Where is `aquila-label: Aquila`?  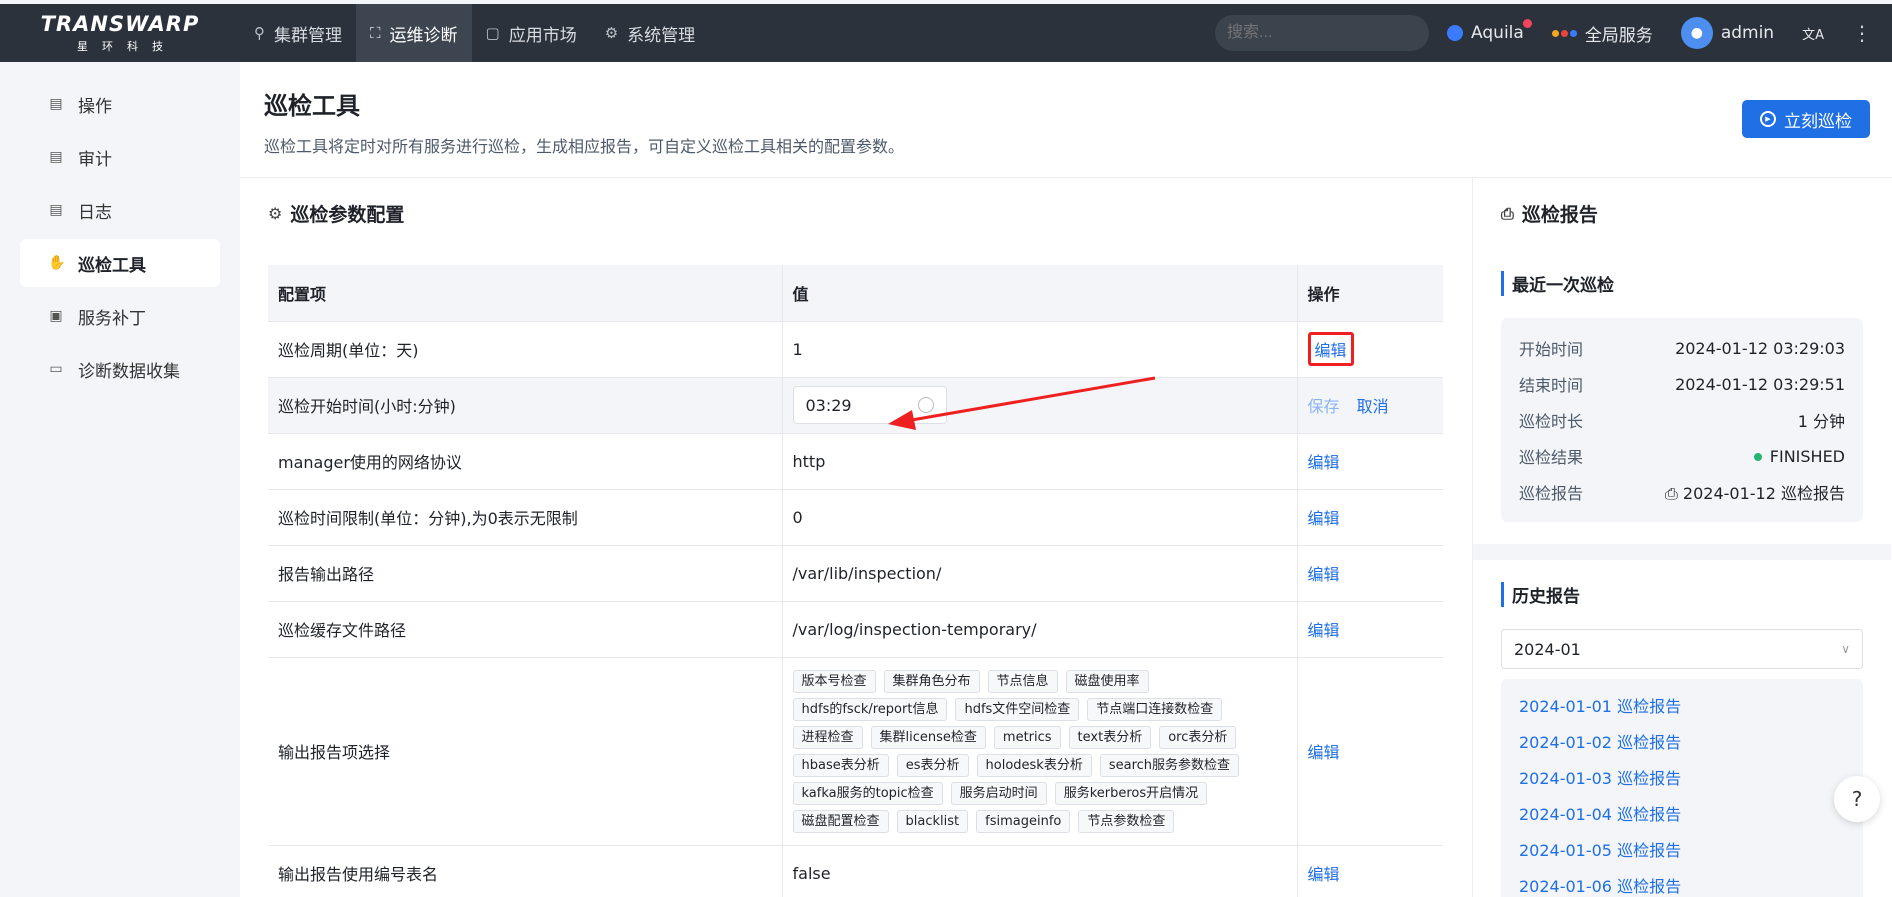
aquila-label: Aquila is located at coordinates (1497, 33).